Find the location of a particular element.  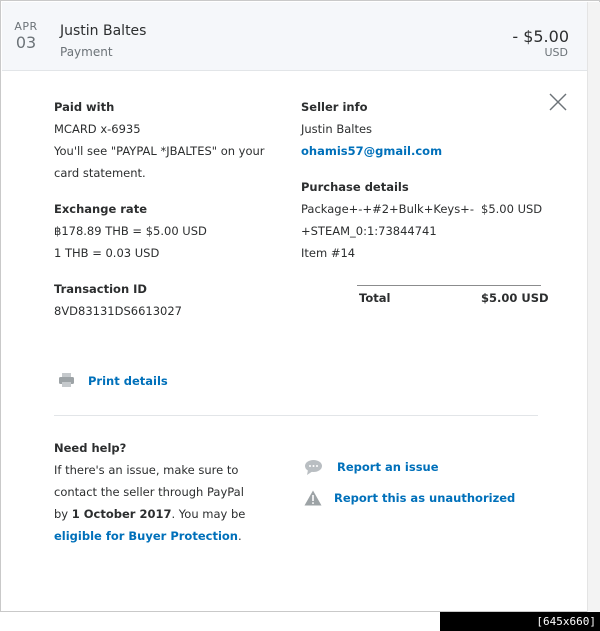

transaction-currency: USD is located at coordinates (556, 52).